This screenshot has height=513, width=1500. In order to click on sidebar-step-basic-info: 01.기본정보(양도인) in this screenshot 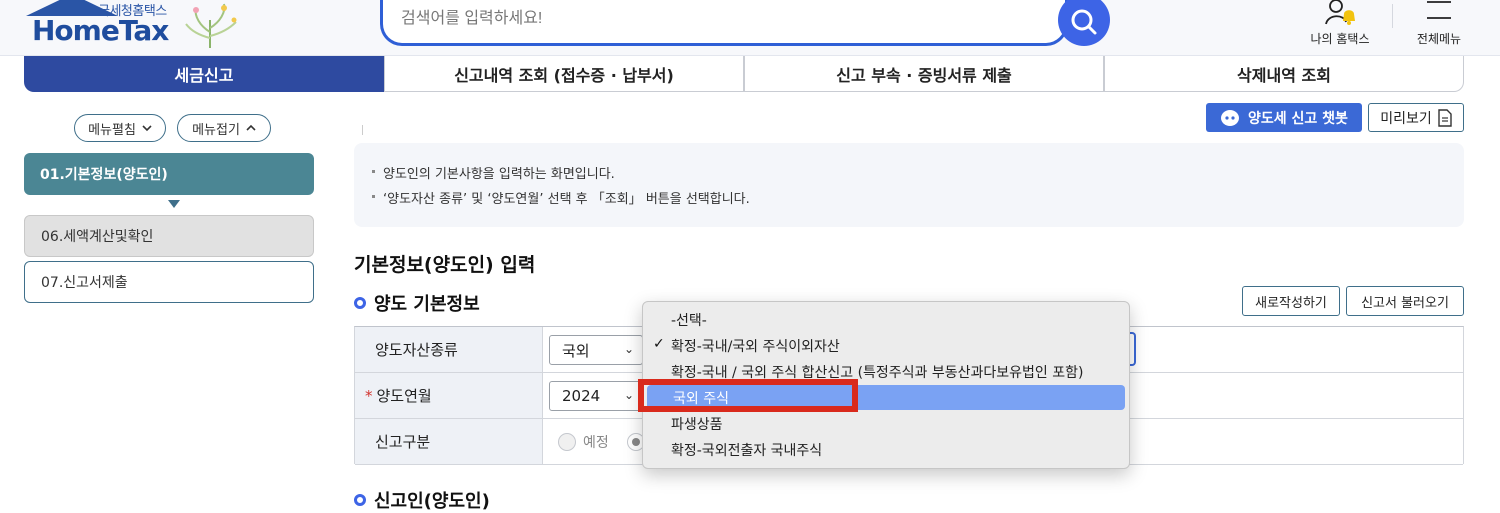, I will do `click(169, 174)`.